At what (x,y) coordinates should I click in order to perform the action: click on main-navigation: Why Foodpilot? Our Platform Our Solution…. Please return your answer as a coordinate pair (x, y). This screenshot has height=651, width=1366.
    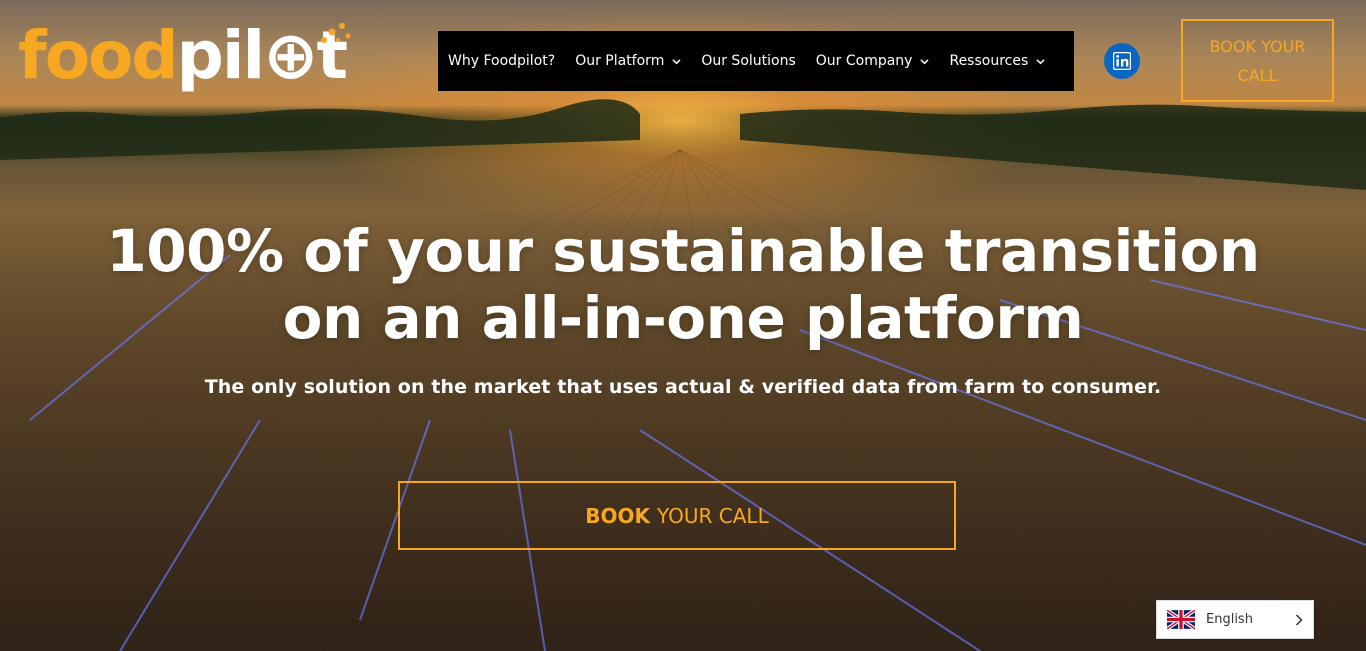
    Looking at the image, I should click on (756, 61).